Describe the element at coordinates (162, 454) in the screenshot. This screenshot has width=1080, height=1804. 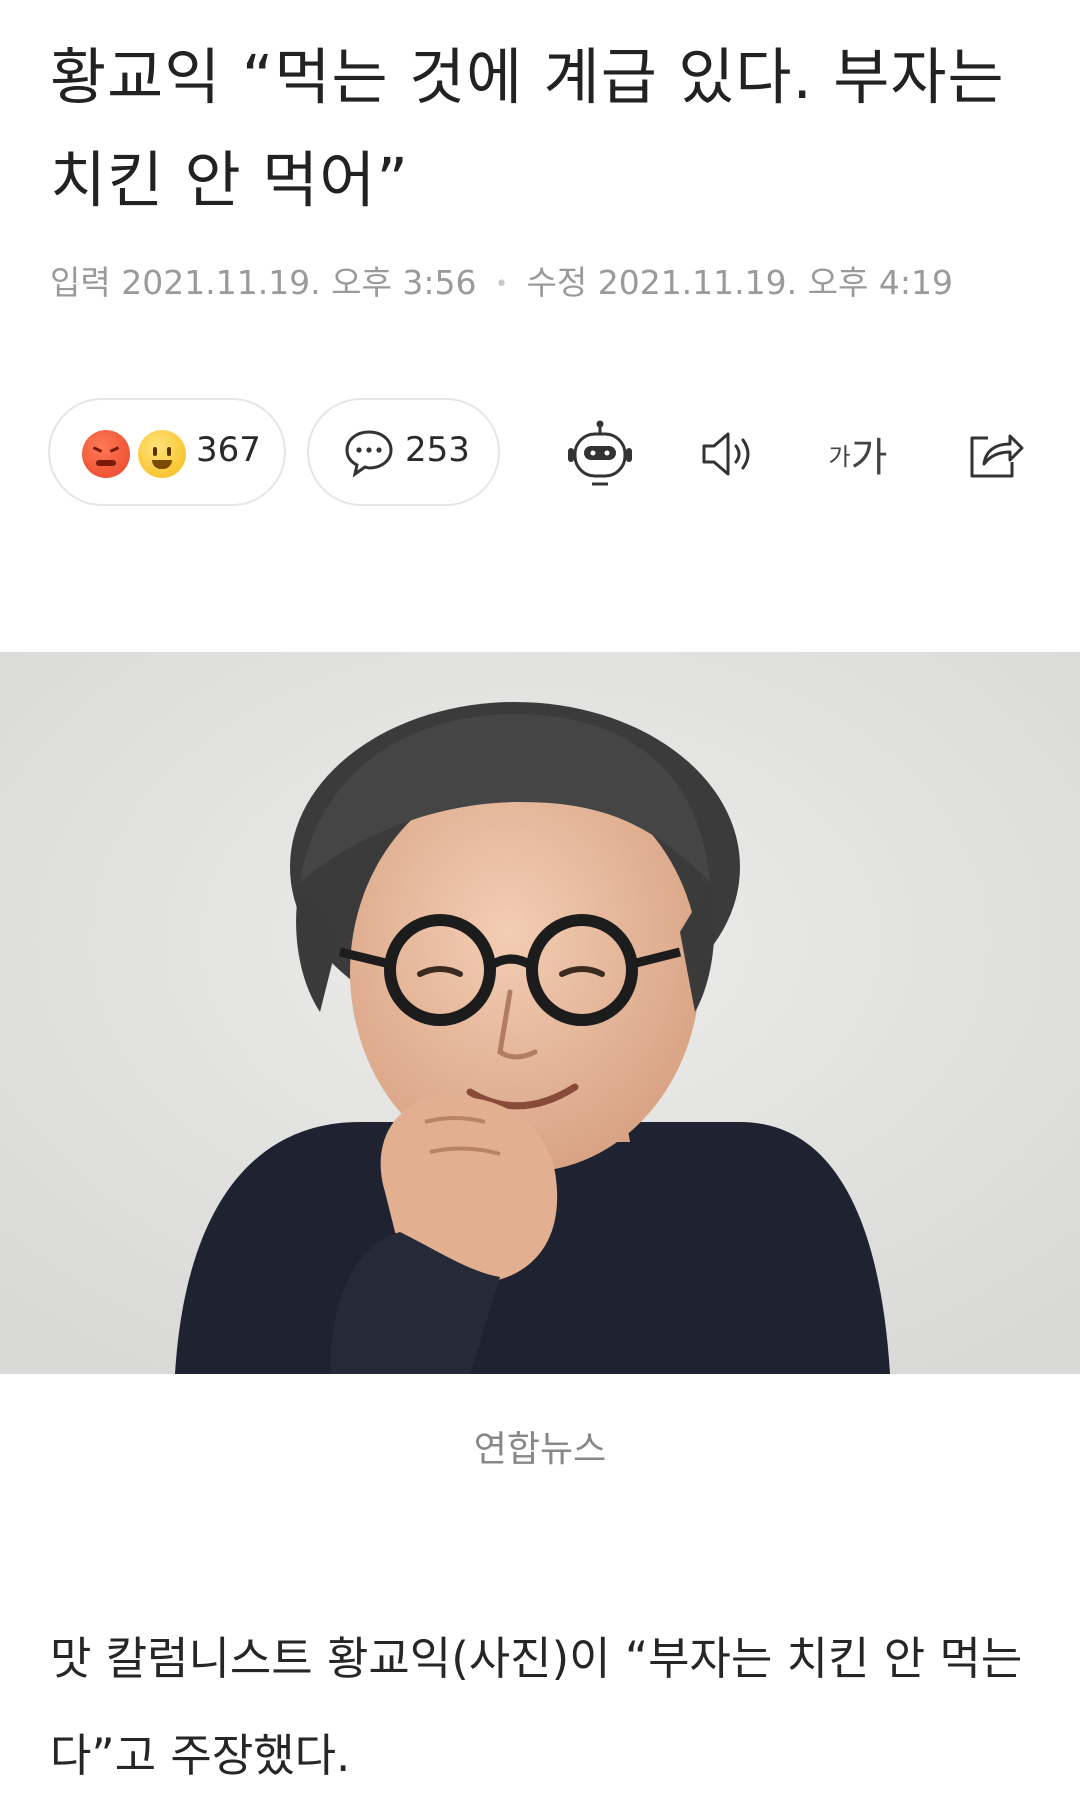
I see `laughing-emoji-icon` at that location.